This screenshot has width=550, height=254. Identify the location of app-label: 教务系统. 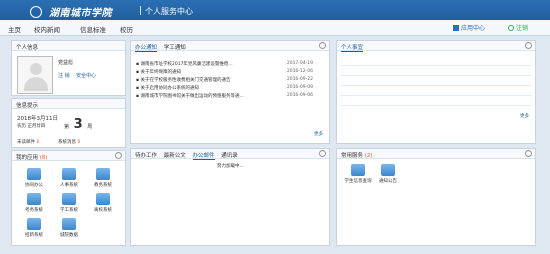
(103, 185).